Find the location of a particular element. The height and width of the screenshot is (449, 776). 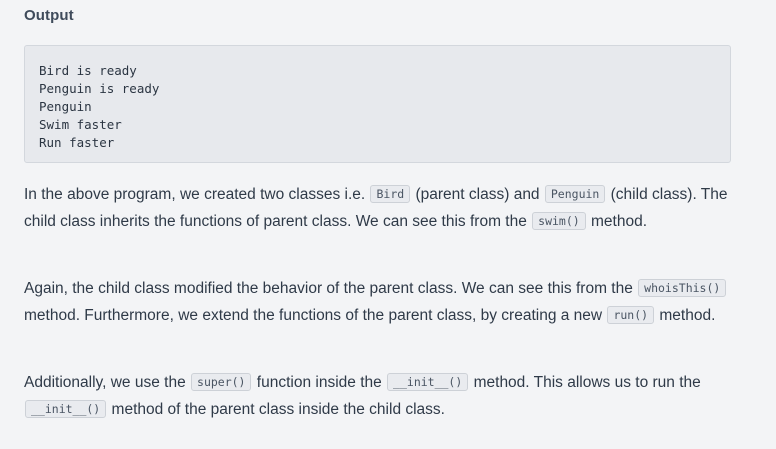

paragraph-text: method. This allows us to run the is located at coordinates (585, 382).